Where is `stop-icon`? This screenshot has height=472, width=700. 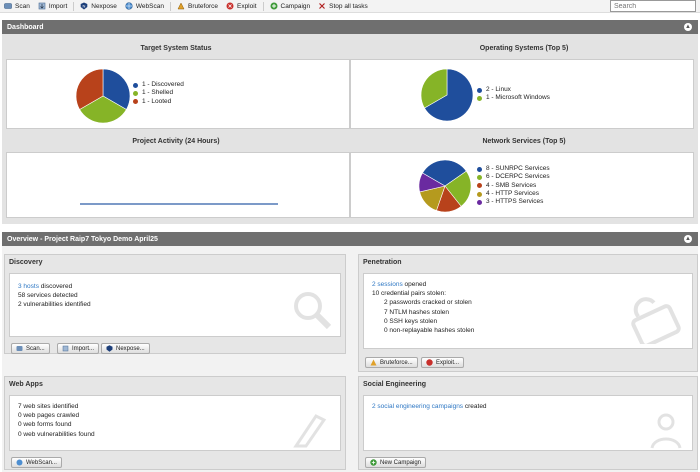
stop-icon is located at coordinates (322, 6).